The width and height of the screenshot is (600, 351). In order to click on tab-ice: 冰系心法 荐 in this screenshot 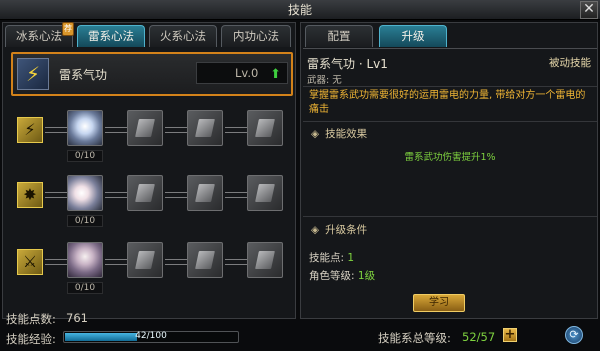, I will do `click(39, 34)`.